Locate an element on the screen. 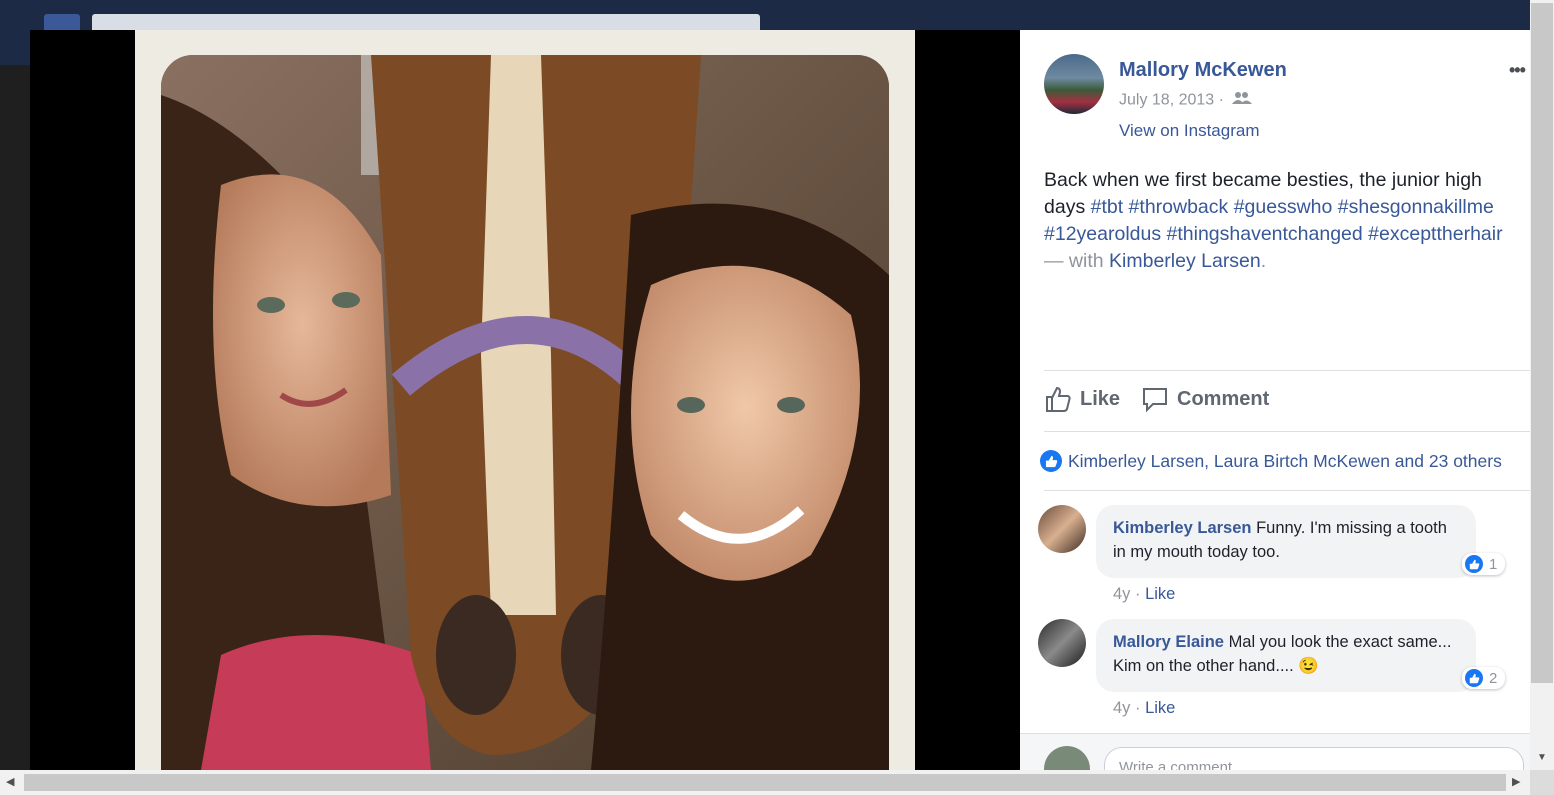  vertical-scroll-thumb is located at coordinates (1542, 343).